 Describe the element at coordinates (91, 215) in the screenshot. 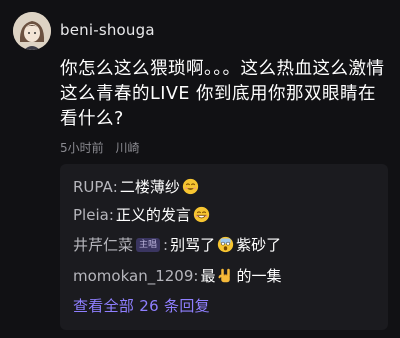

I see `reply-username: Pleia` at that location.